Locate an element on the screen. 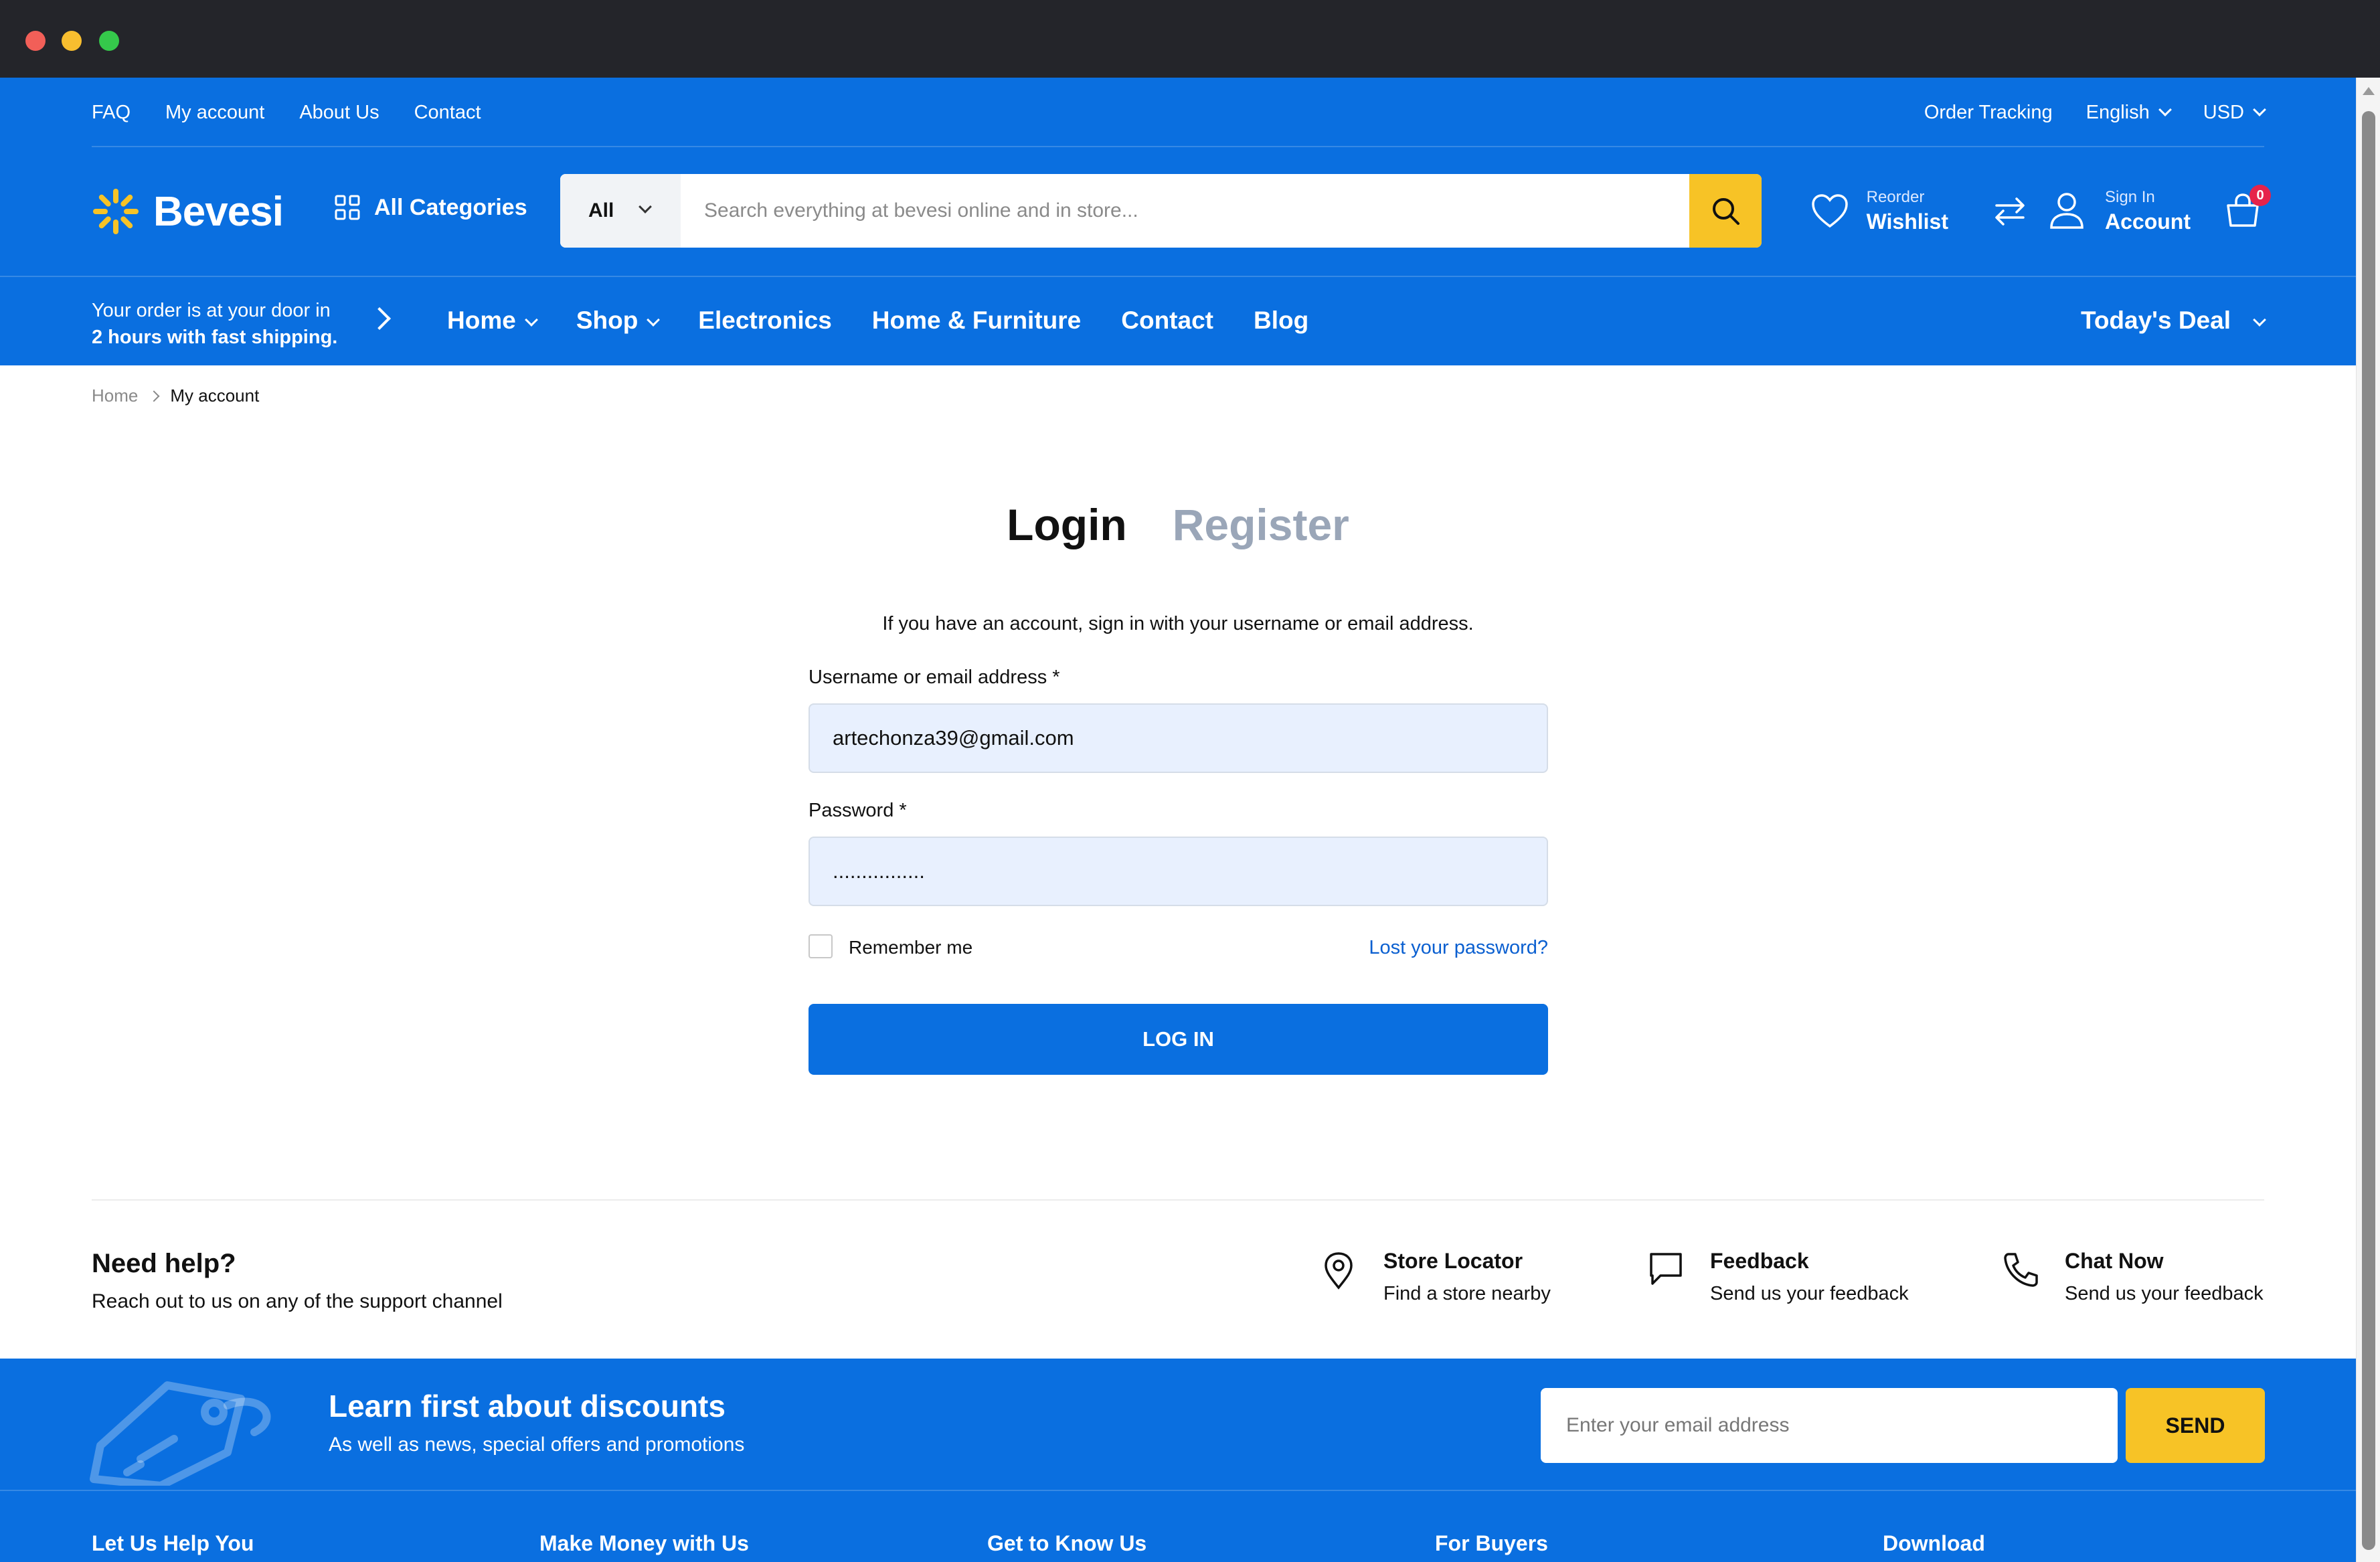 The height and width of the screenshot is (1562, 2380). footer-col-money: Make Money with Us is located at coordinates (644, 1543).